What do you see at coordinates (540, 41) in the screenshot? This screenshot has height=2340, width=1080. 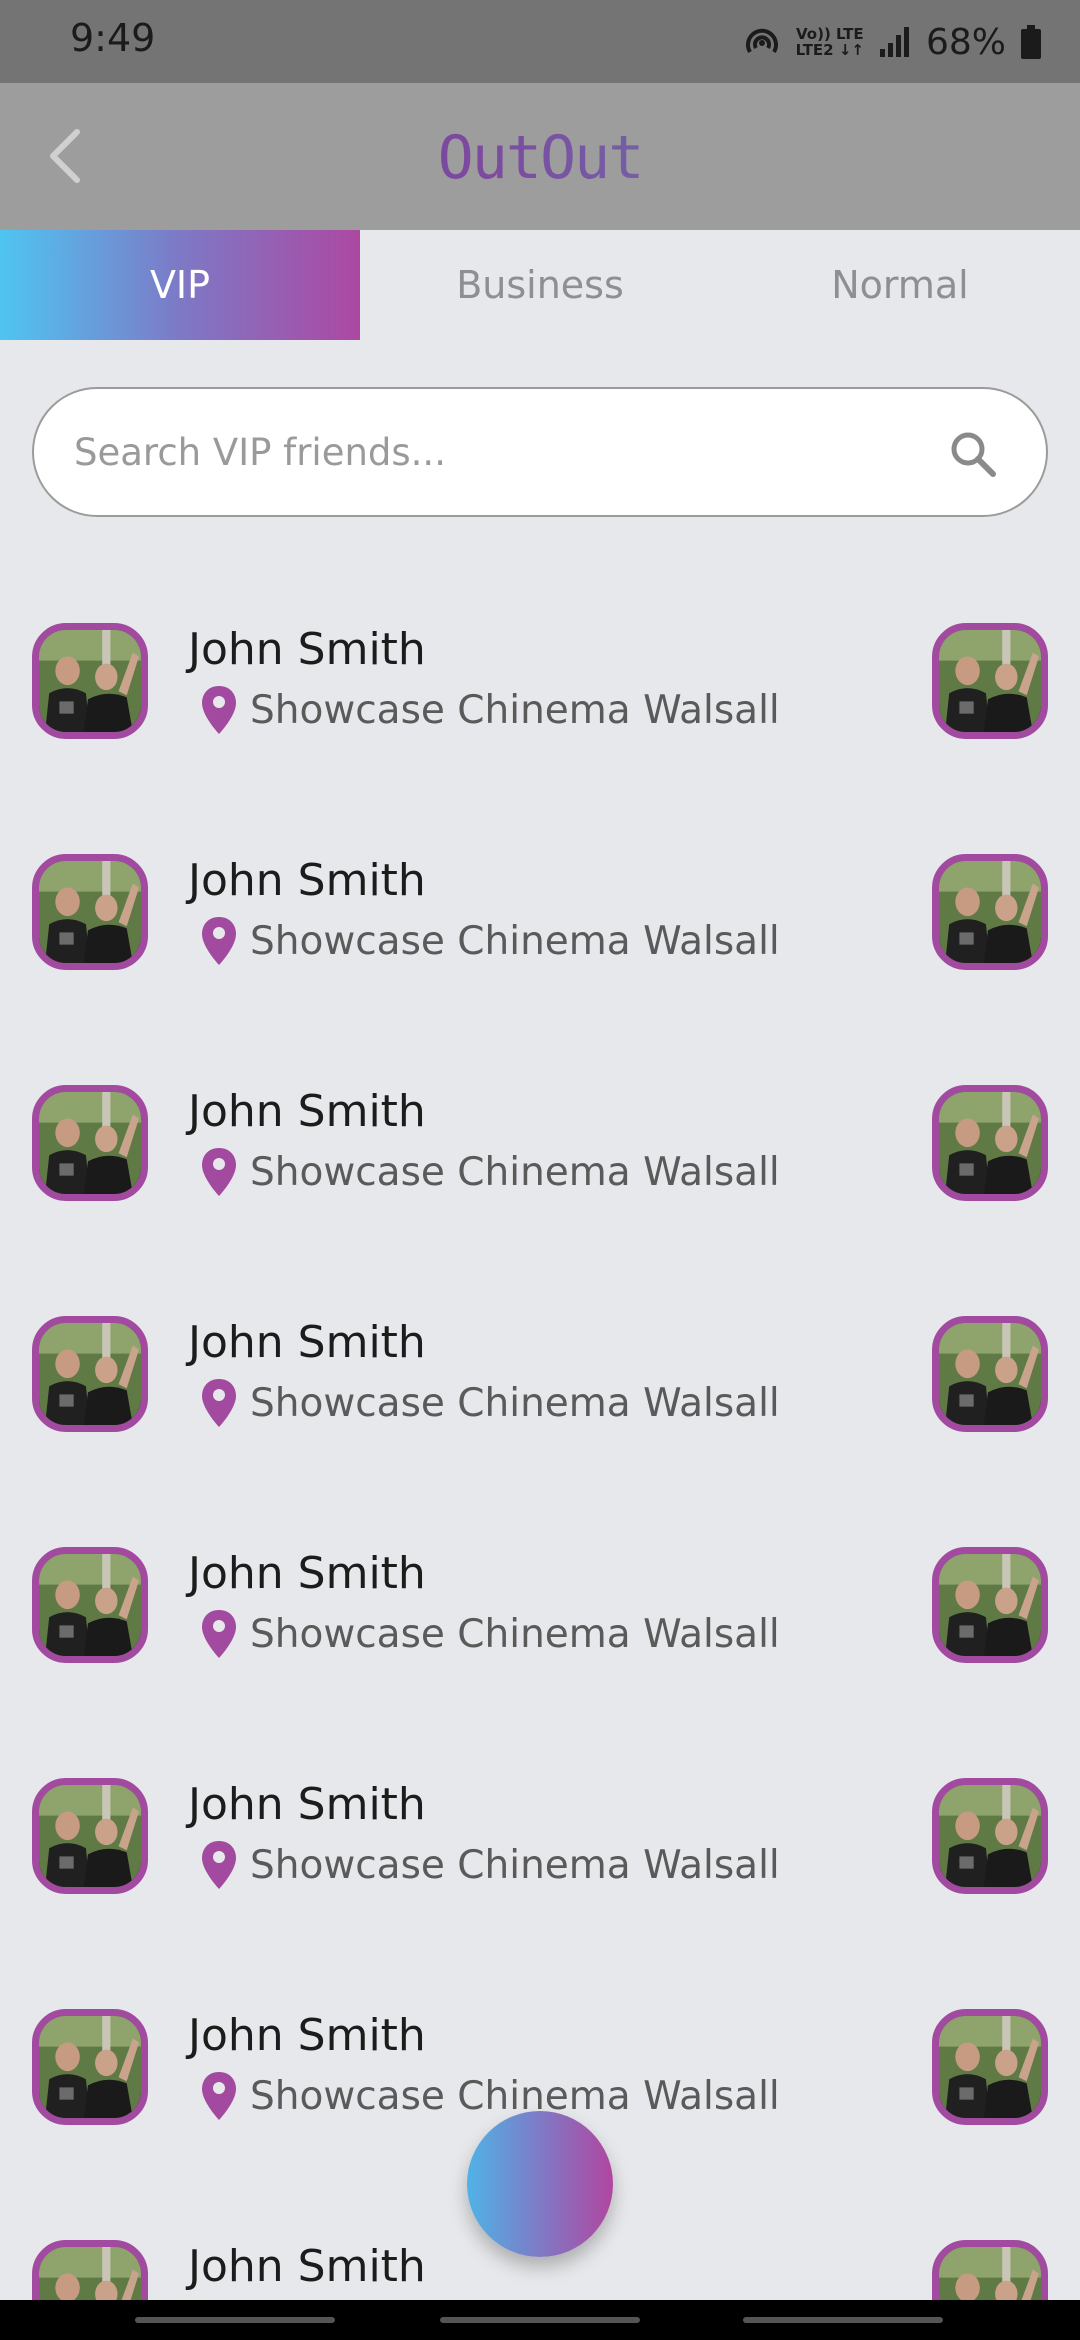 I see `status-bar: 9:49 Vo)) LTE LTE2 ↓↑ 68%` at bounding box center [540, 41].